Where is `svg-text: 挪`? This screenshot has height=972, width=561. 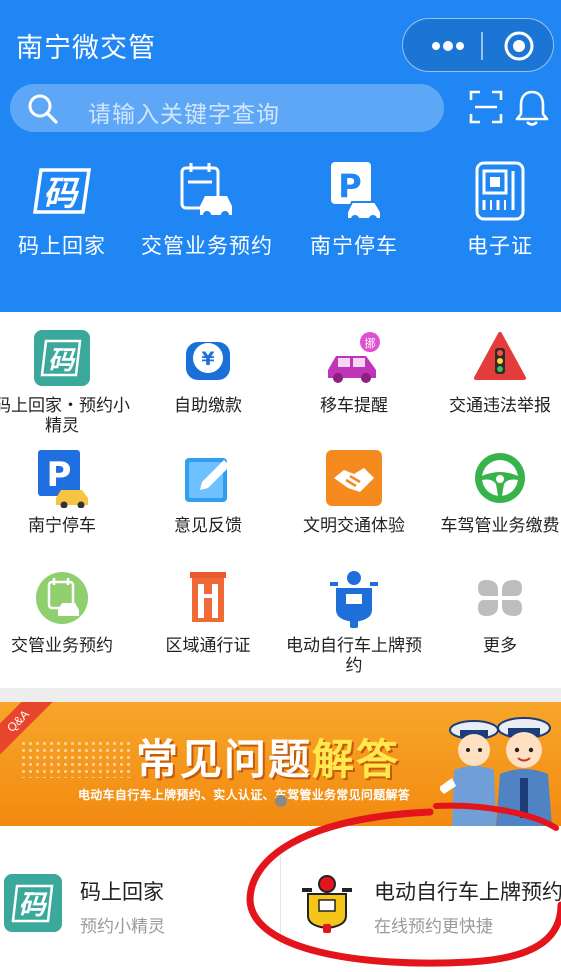 svg-text: 挪 is located at coordinates (370, 343).